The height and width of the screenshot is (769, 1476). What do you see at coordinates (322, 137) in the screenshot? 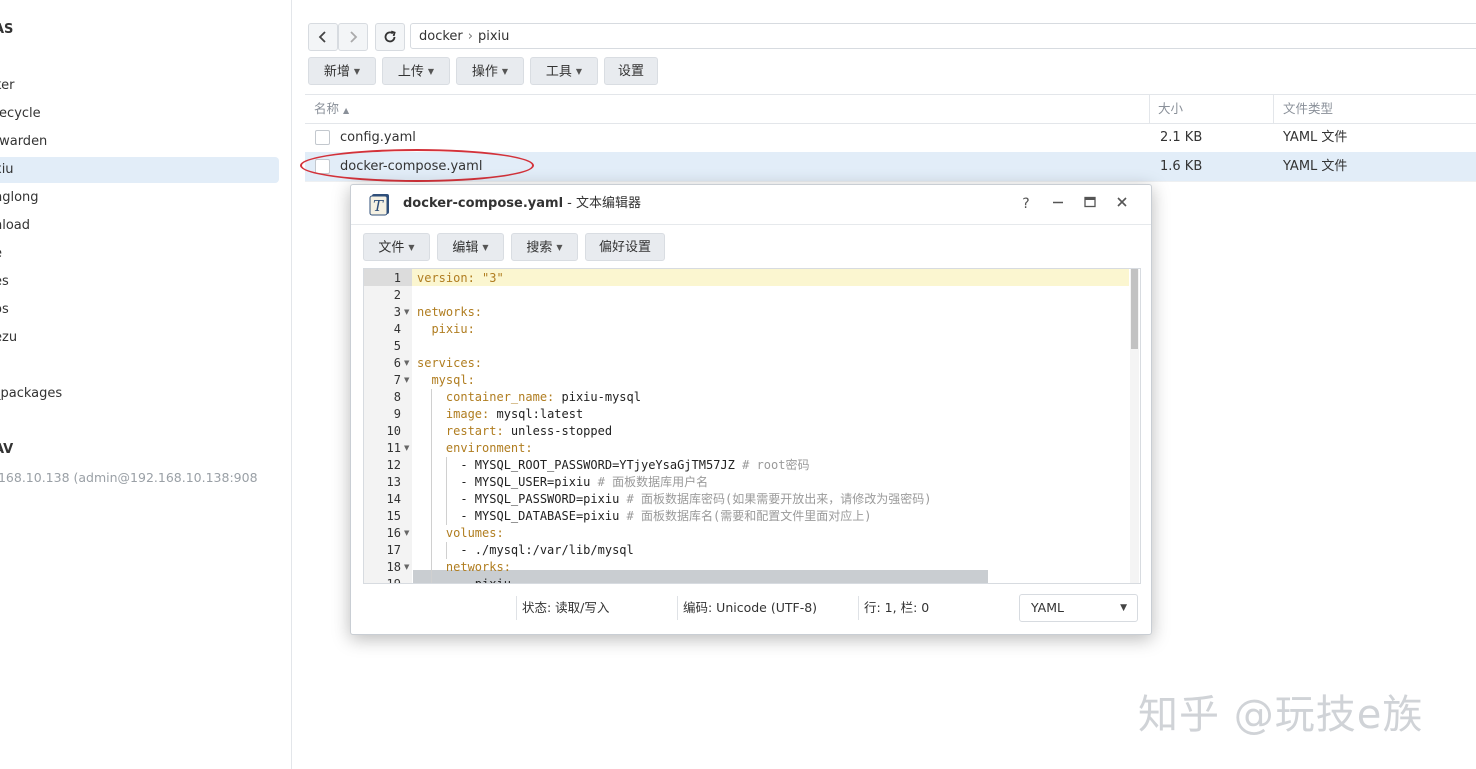
I see `file-checkbox` at bounding box center [322, 137].